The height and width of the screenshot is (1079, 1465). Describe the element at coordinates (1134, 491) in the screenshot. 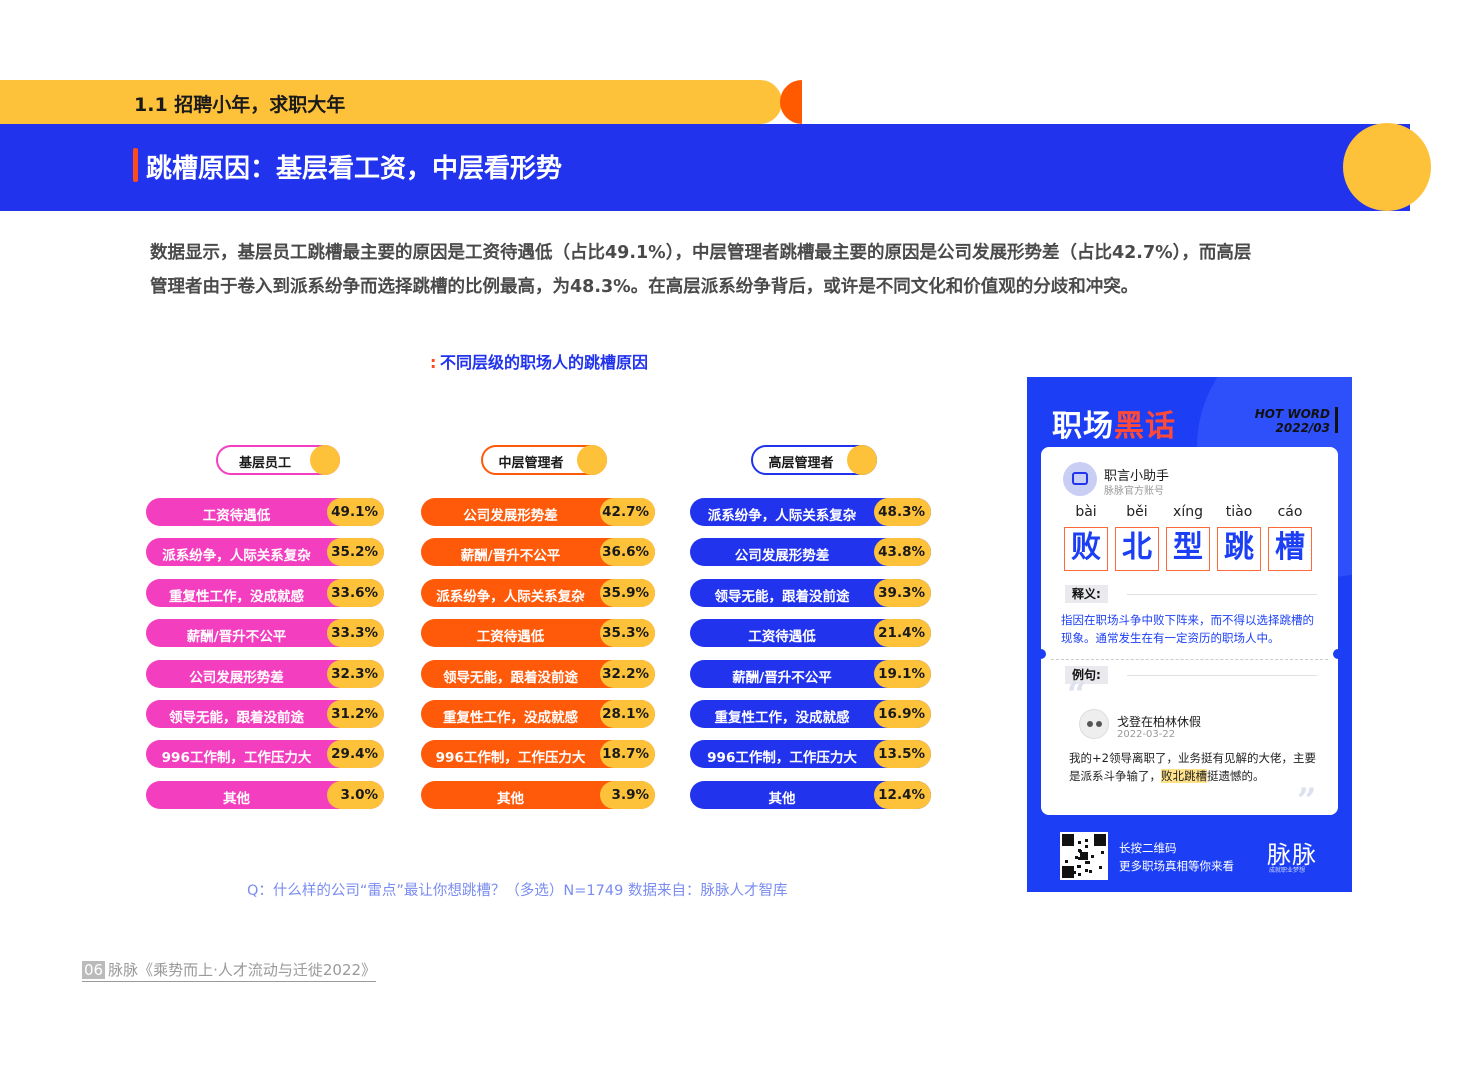

I see `account-sub: 脉脉官方账号` at that location.